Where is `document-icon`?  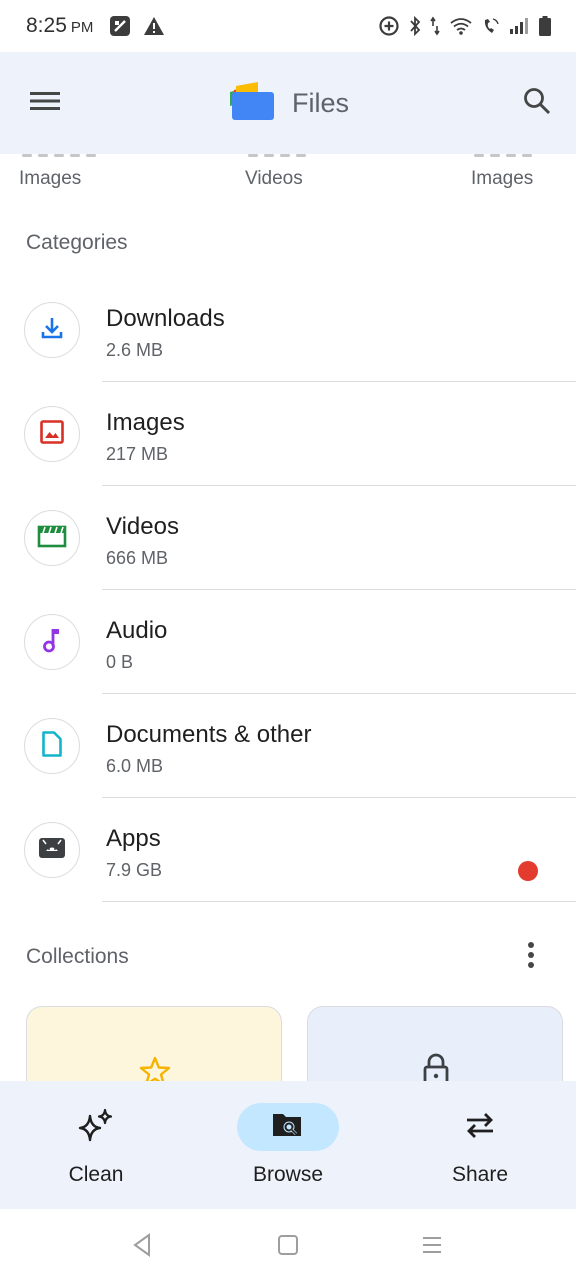
document-icon is located at coordinates (52, 746).